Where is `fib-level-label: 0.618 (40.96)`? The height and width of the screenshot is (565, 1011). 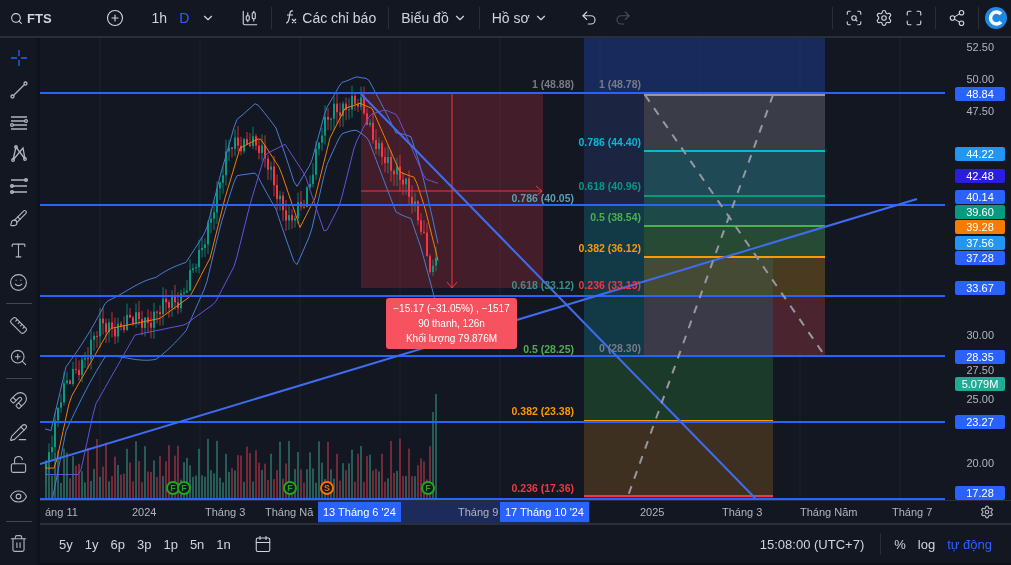
fib-level-label: 0.618 (40.96) is located at coordinates (609, 186).